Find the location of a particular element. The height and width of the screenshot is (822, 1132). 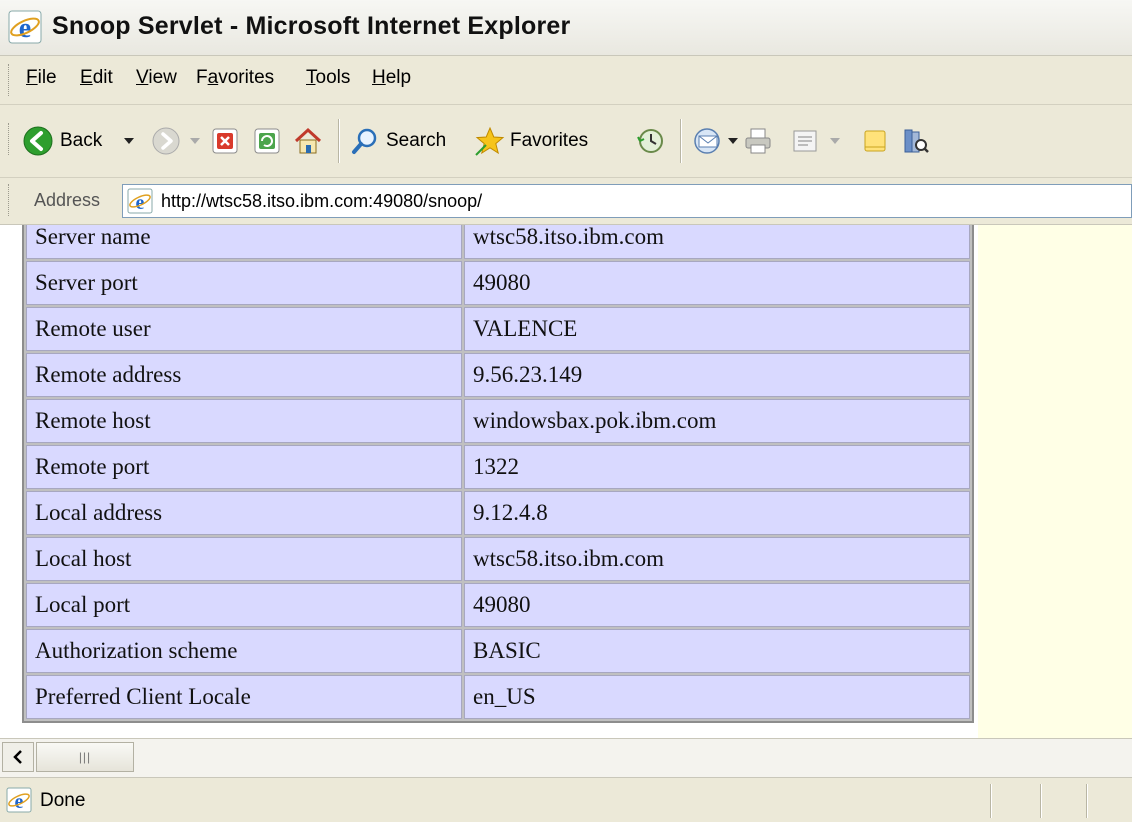

property-name-cell: Server name is located at coordinates (244, 242).